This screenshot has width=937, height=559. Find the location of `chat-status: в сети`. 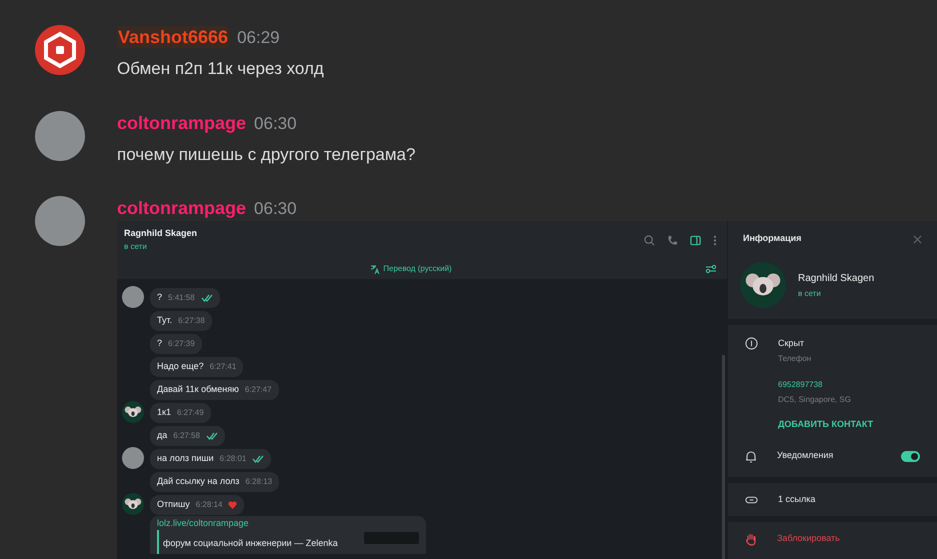

chat-status: в сети is located at coordinates (136, 246).